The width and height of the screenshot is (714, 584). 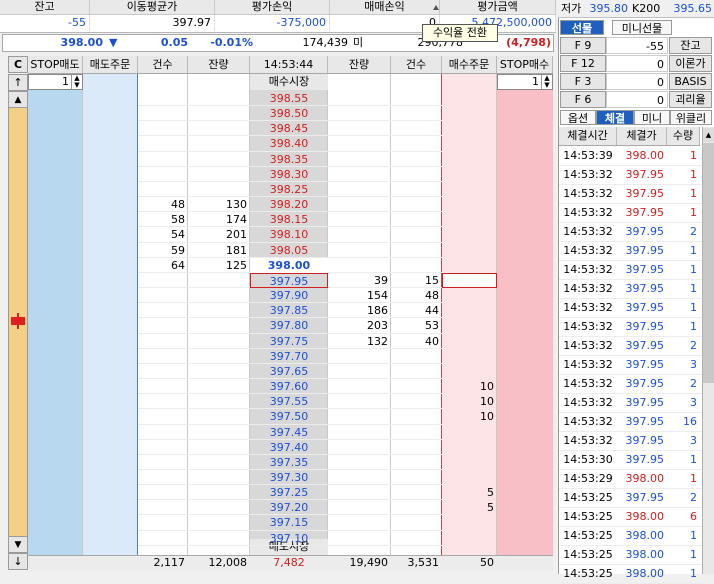 What do you see at coordinates (289, 447) in the screenshot?
I see `price-cell: 397.40` at bounding box center [289, 447].